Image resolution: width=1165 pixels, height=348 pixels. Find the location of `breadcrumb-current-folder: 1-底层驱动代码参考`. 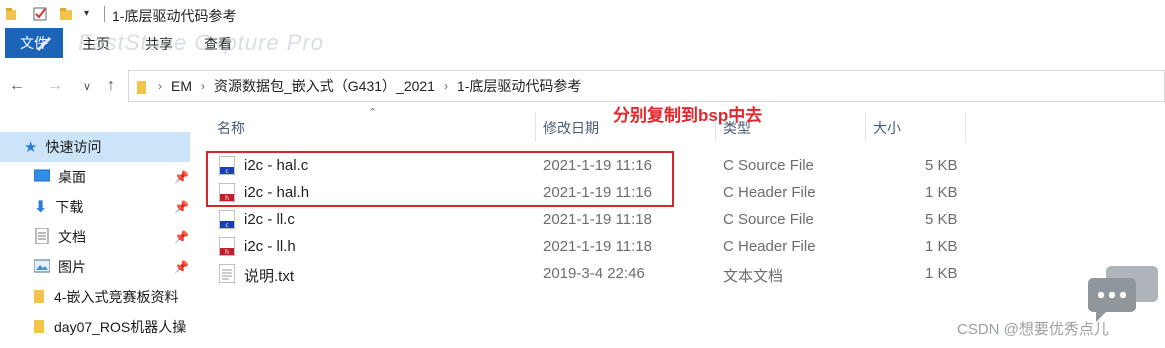

breadcrumb-current-folder: 1-底层驱动代码参考 is located at coordinates (519, 86).